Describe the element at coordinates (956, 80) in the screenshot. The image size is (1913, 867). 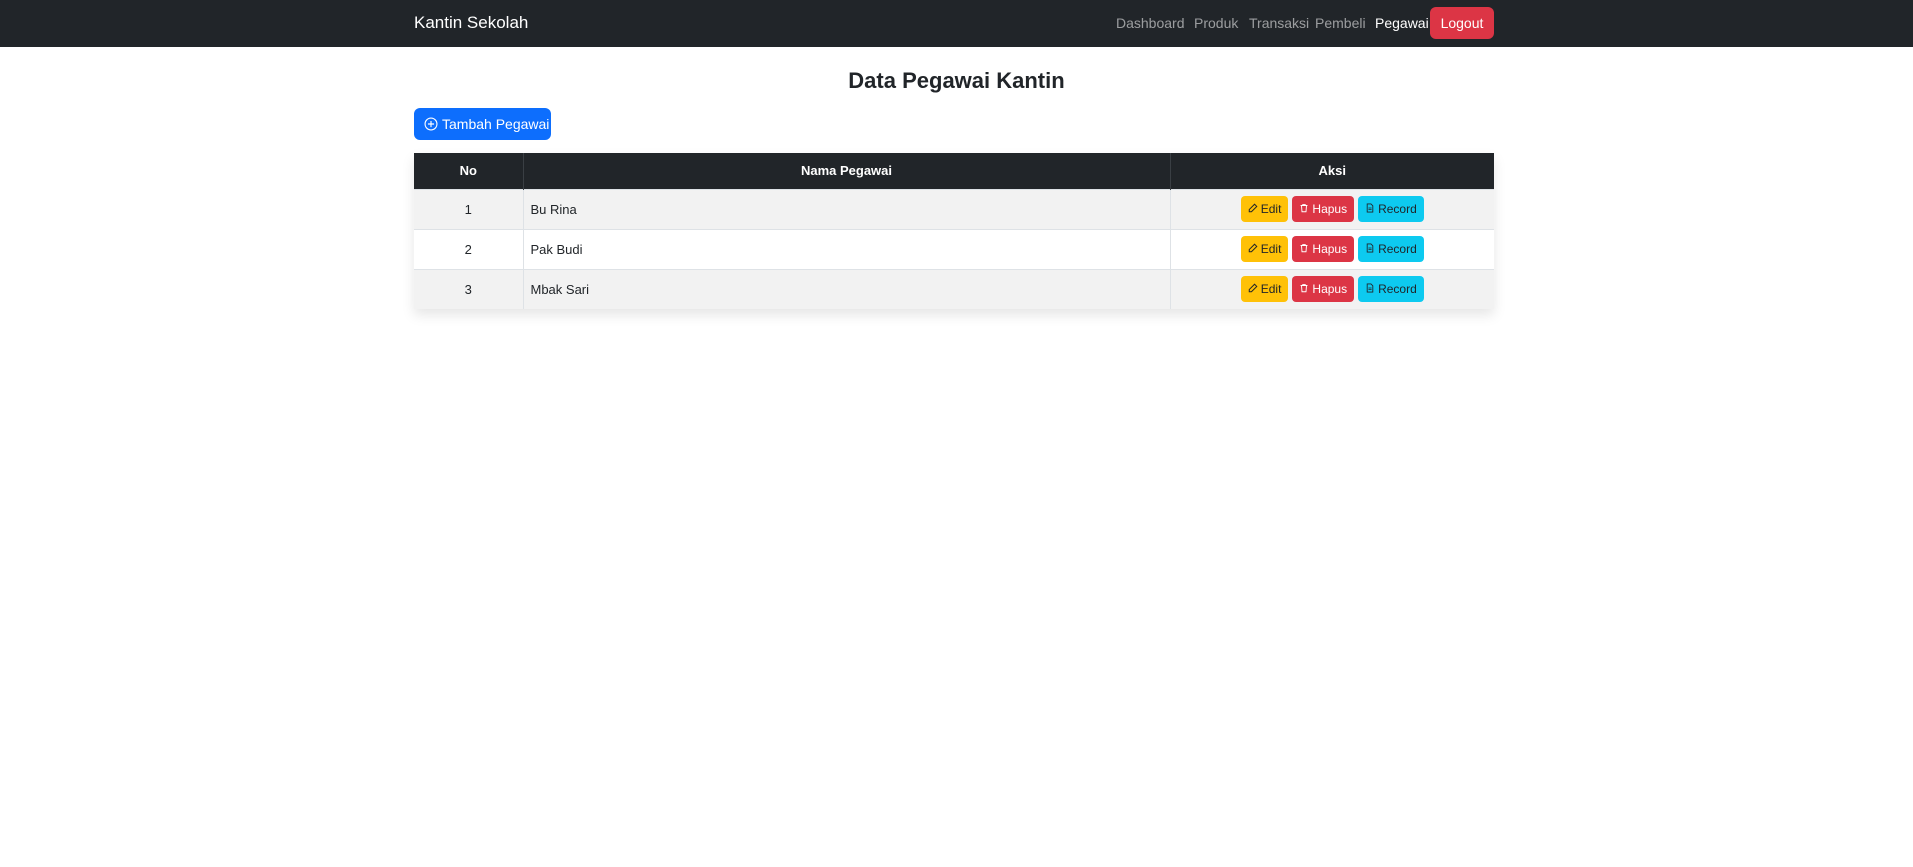
I see `page-title: Data Pegawai Kantin` at that location.